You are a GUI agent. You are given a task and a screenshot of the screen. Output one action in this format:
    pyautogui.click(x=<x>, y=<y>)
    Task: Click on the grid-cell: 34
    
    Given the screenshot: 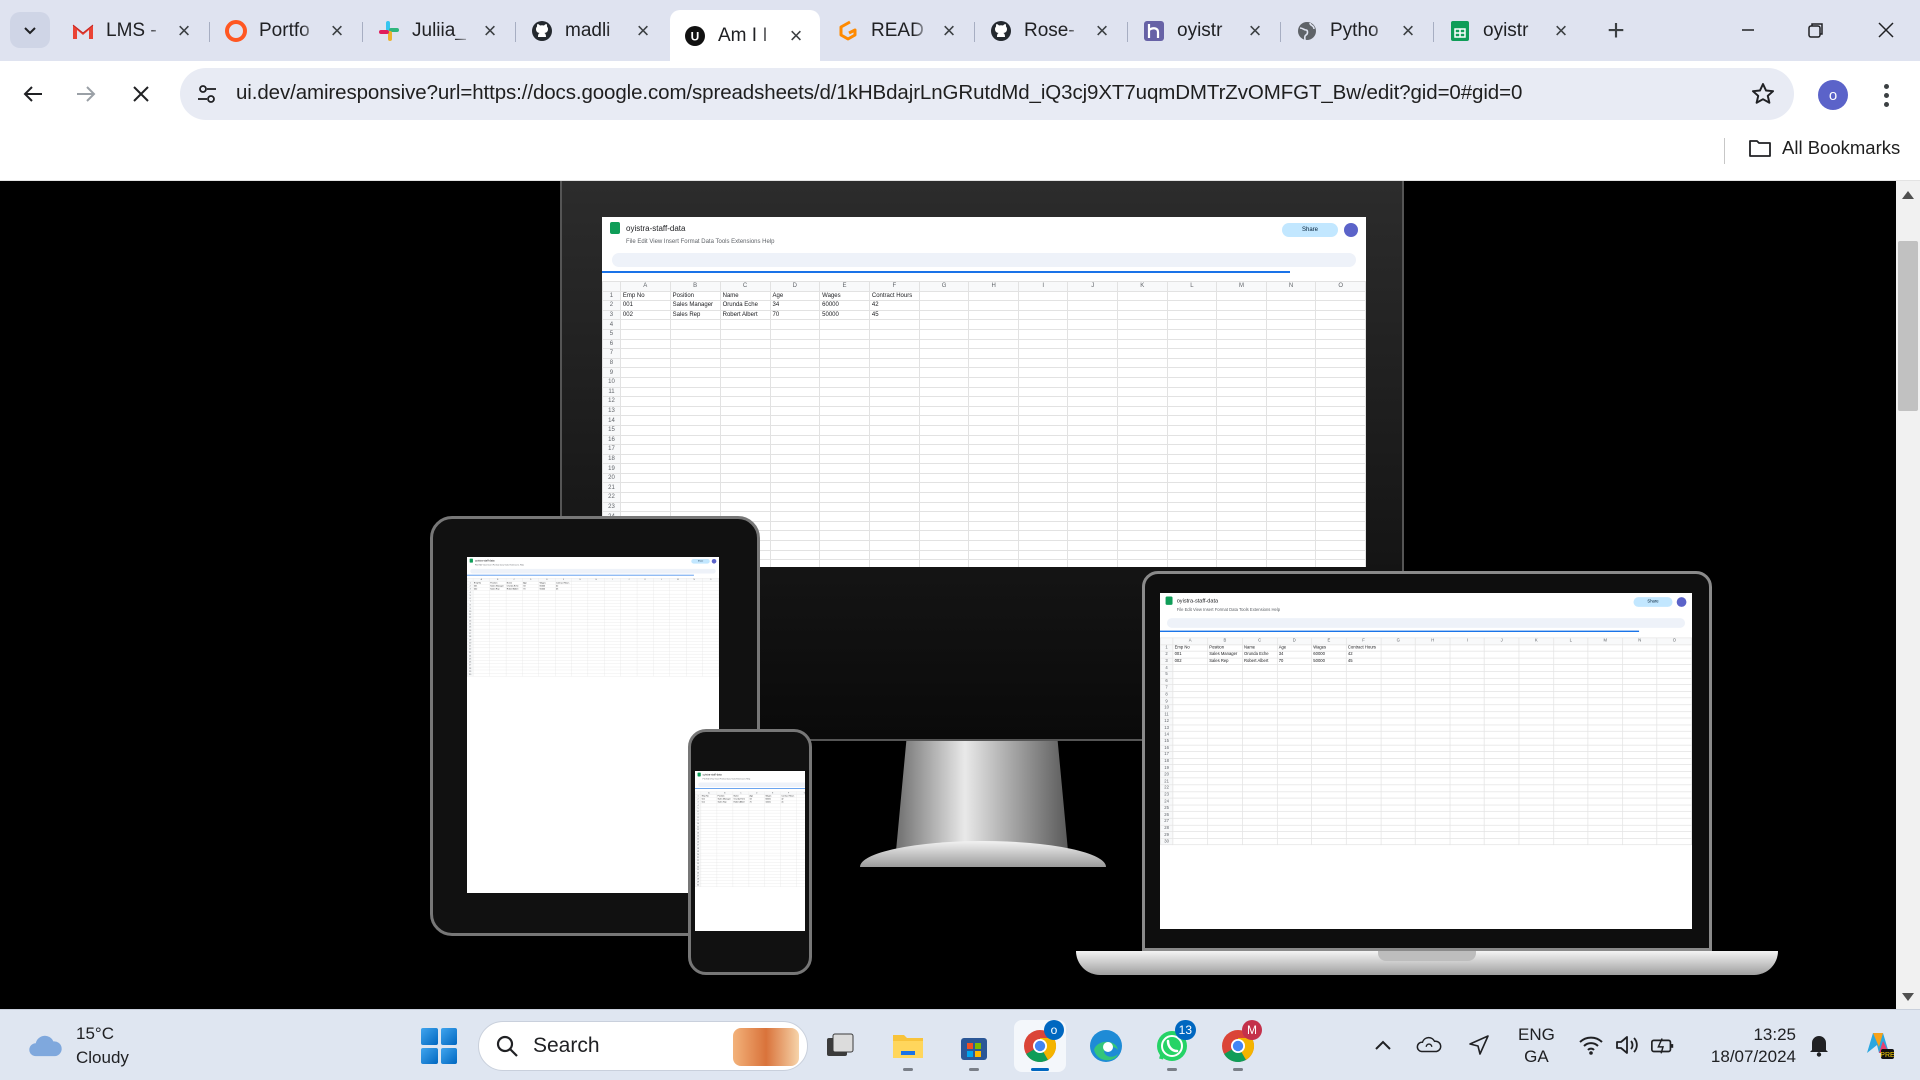 What is the action you would take?
    pyautogui.click(x=795, y=305)
    